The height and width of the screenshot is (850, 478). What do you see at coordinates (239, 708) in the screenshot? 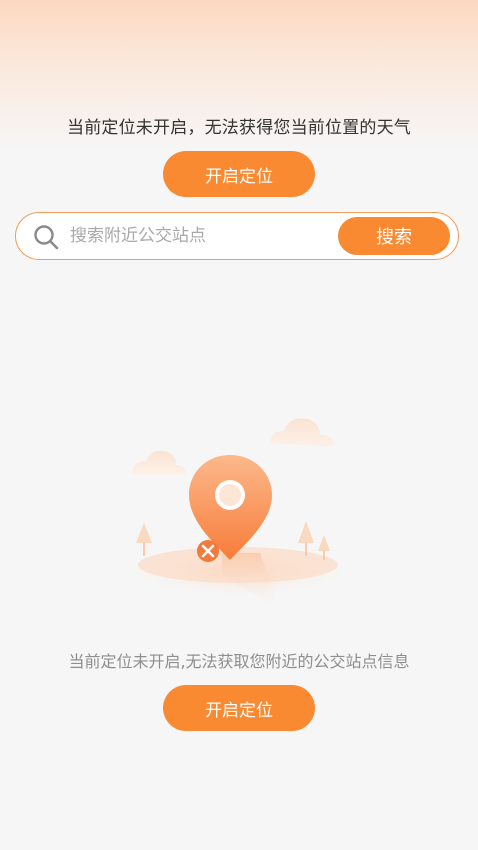
I see `enable-location-button-stations: 开启定位` at bounding box center [239, 708].